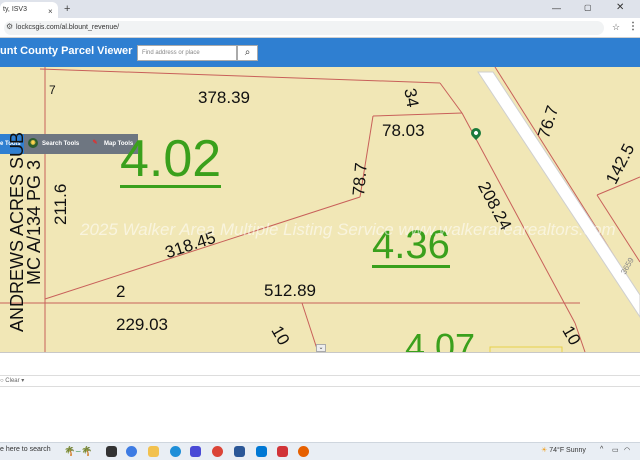  What do you see at coordinates (360, 179) in the screenshot?
I see `dimension-label: 78.7` at bounding box center [360, 179].